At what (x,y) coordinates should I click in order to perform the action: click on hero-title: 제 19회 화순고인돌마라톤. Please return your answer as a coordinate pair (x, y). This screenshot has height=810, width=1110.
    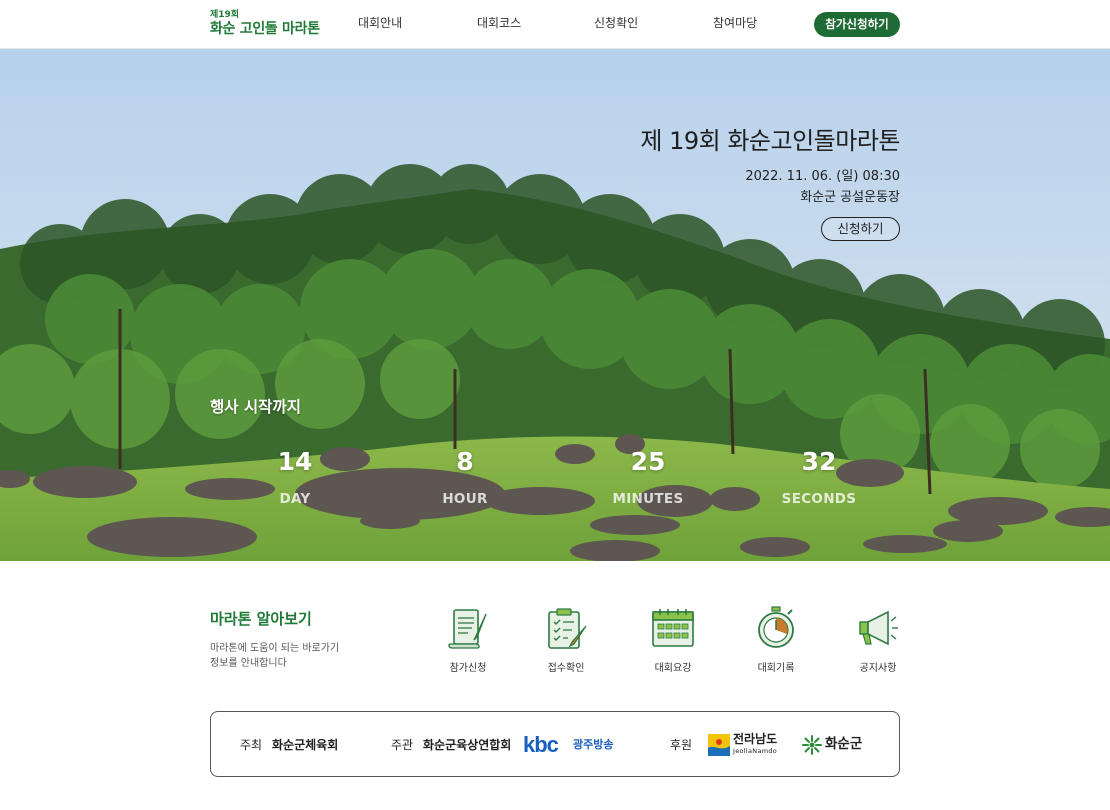
    Looking at the image, I should click on (770, 141).